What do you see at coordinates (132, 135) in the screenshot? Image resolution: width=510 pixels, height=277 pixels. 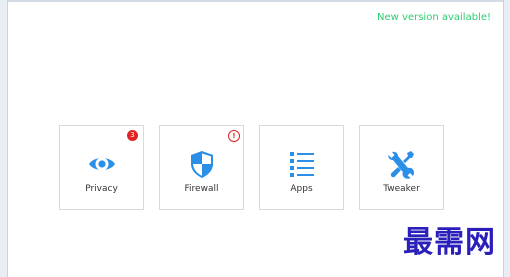 I see `privacy-count-badge: 3` at bounding box center [132, 135].